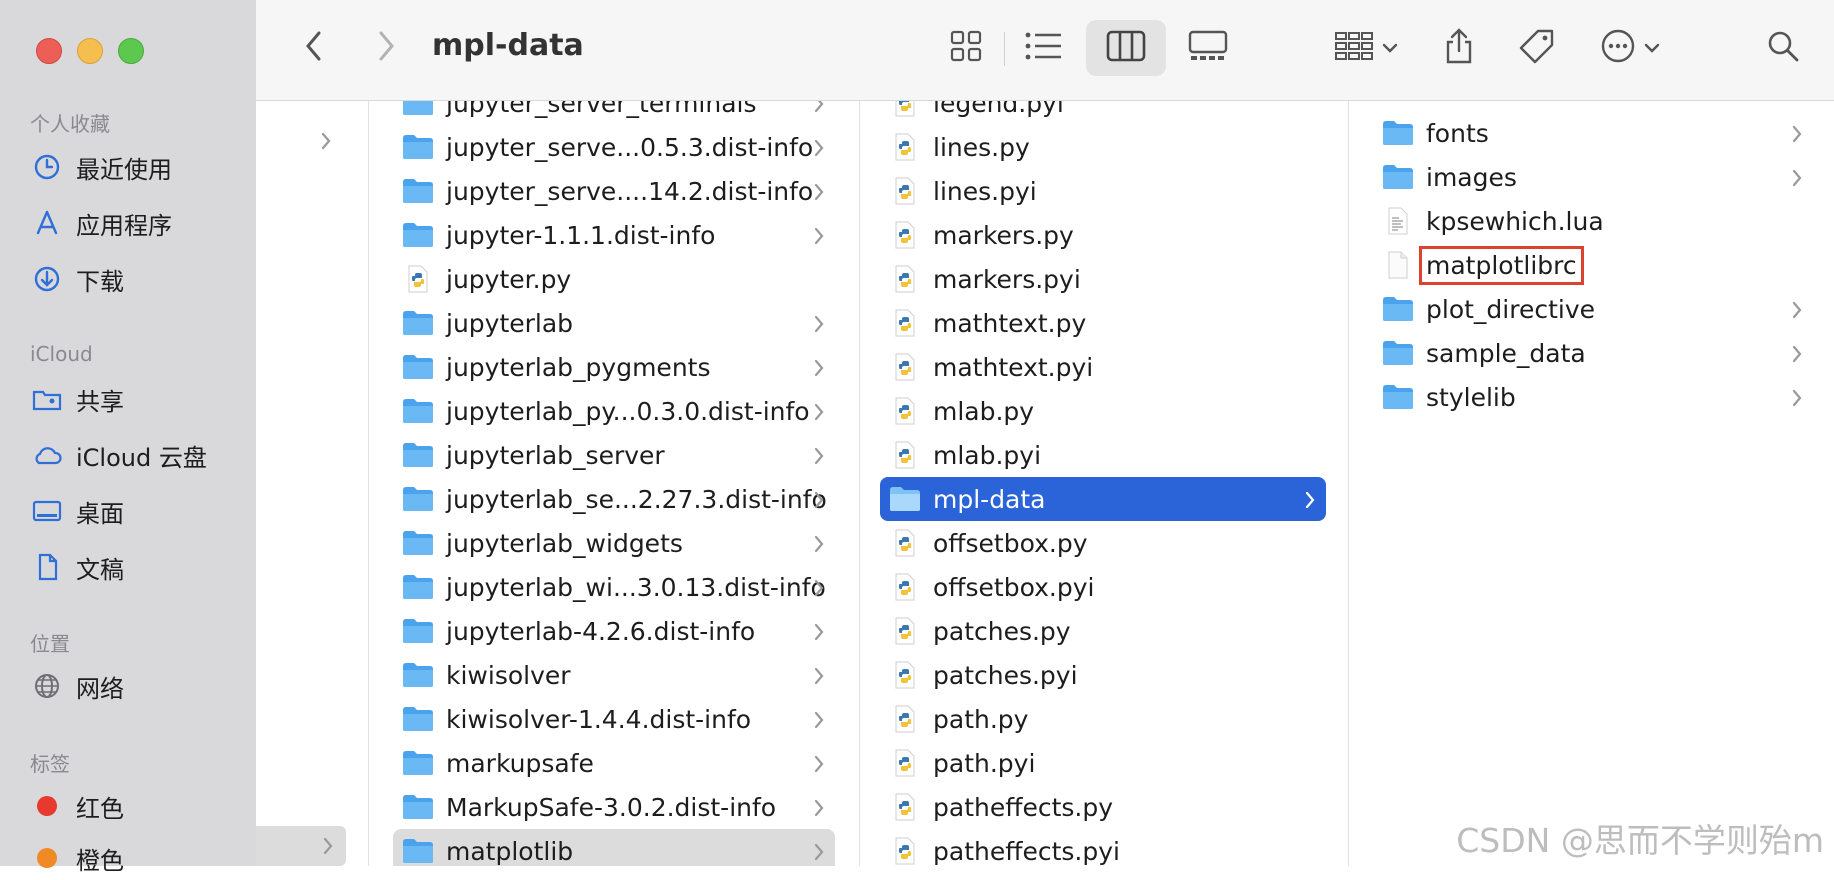 This screenshot has height=880, width=1834. What do you see at coordinates (301, 846) in the screenshot?
I see `column-0-path-row` at bounding box center [301, 846].